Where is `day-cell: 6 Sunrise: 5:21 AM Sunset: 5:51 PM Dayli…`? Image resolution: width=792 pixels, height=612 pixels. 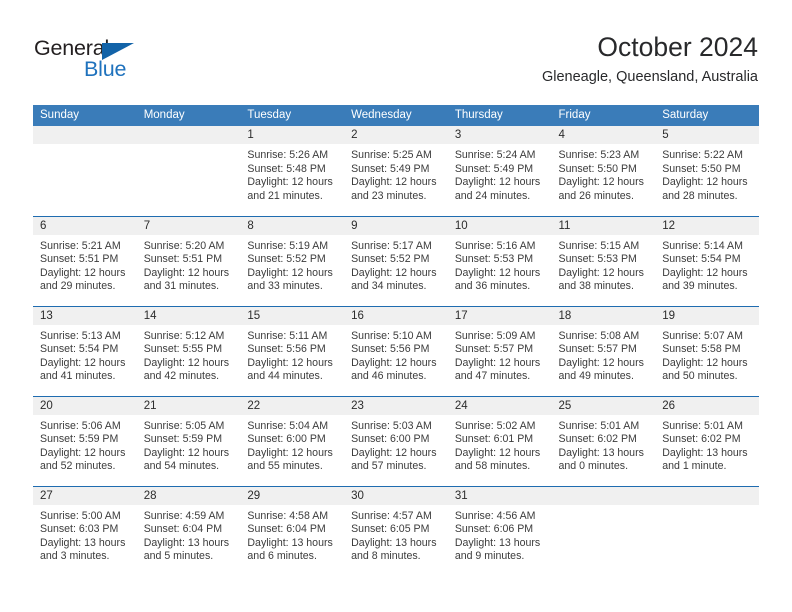 day-cell: 6 Sunrise: 5:21 AM Sunset: 5:51 PM Dayli… is located at coordinates (85, 261).